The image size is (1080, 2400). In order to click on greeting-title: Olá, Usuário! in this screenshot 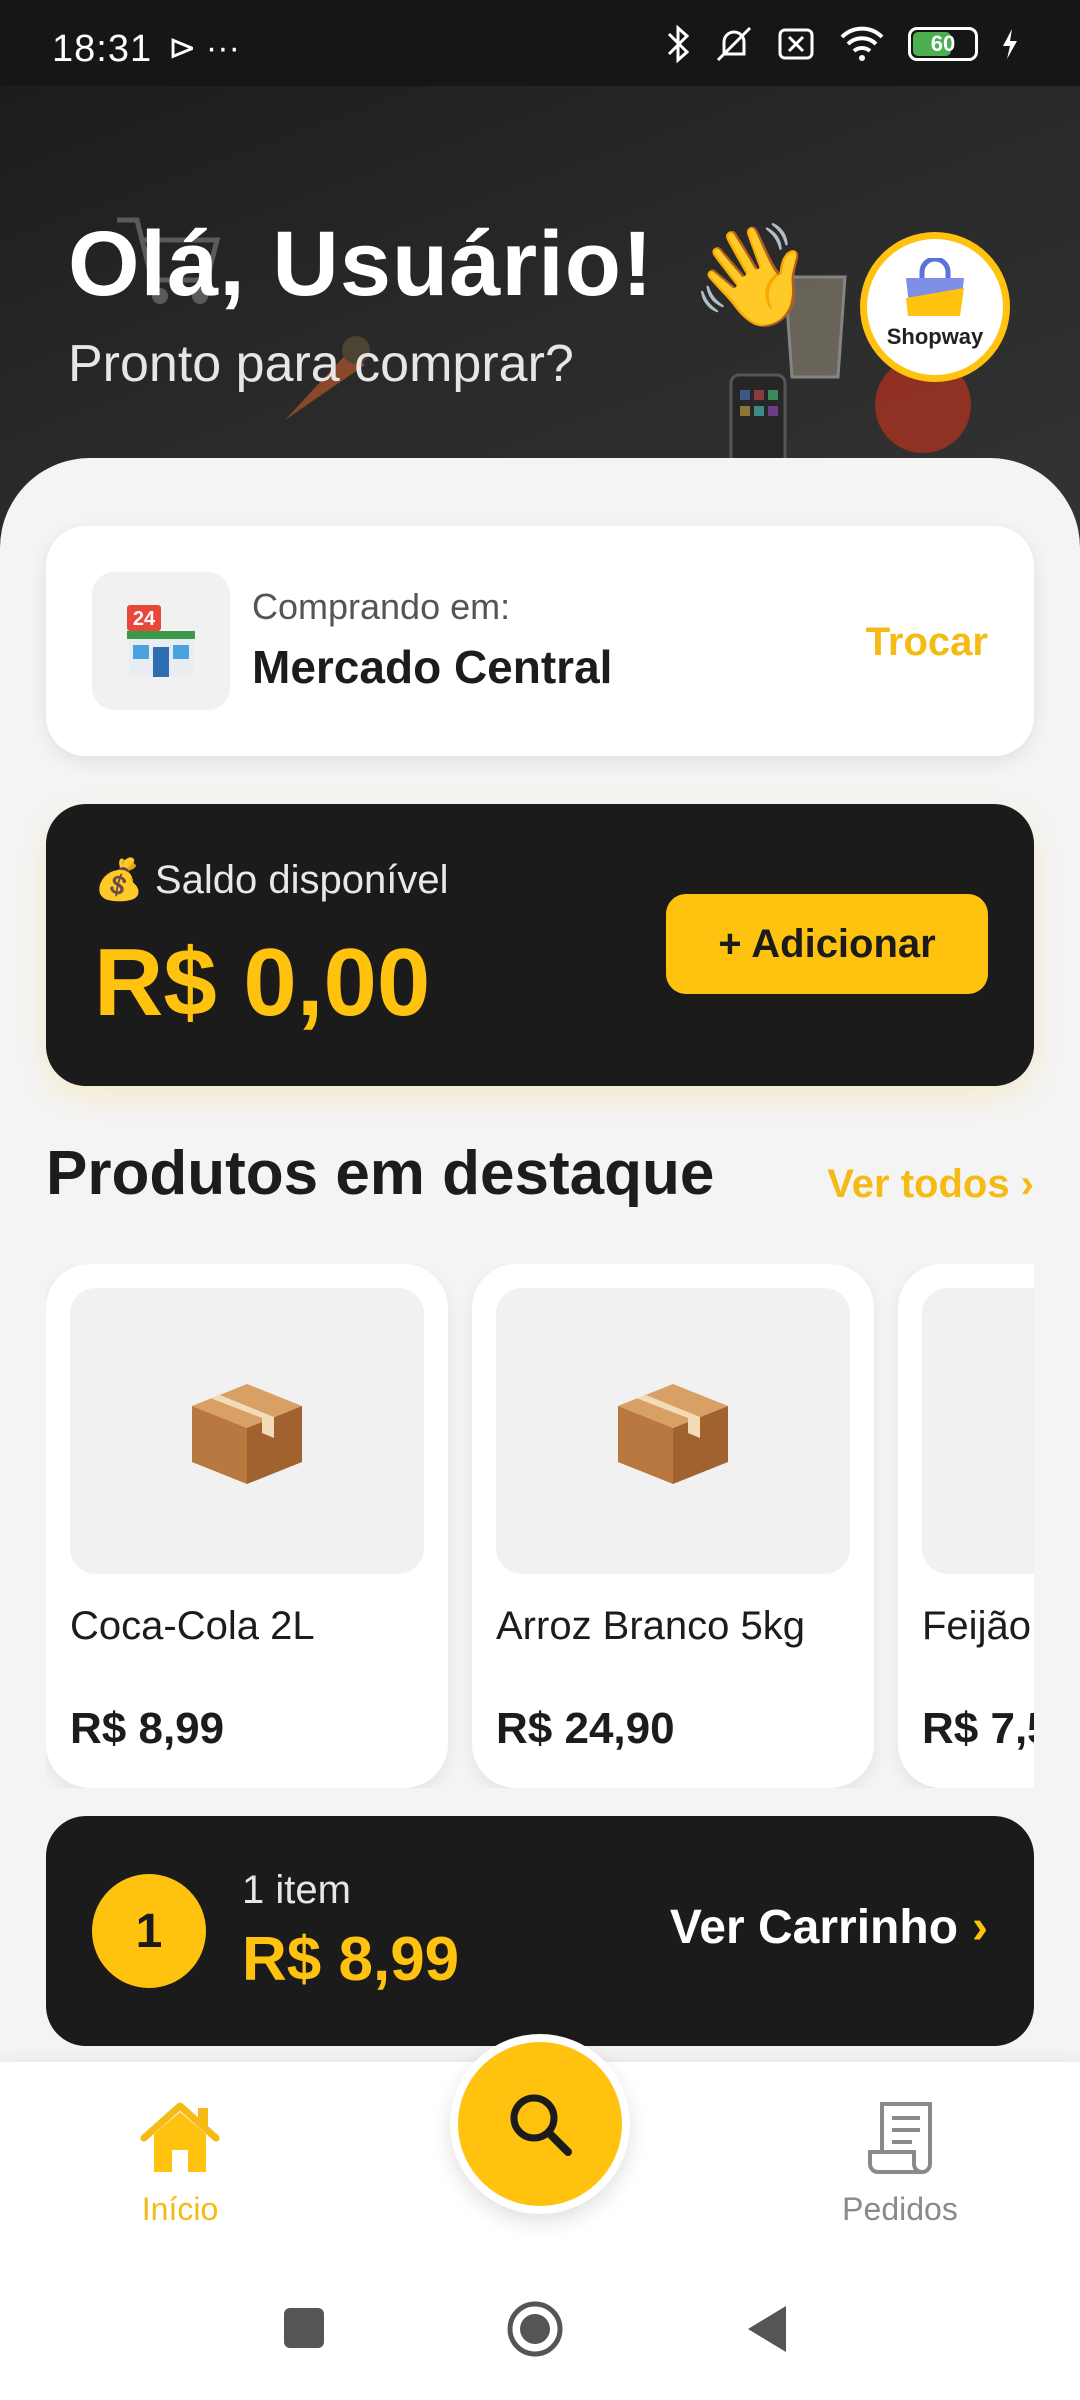, I will do `click(361, 264)`.